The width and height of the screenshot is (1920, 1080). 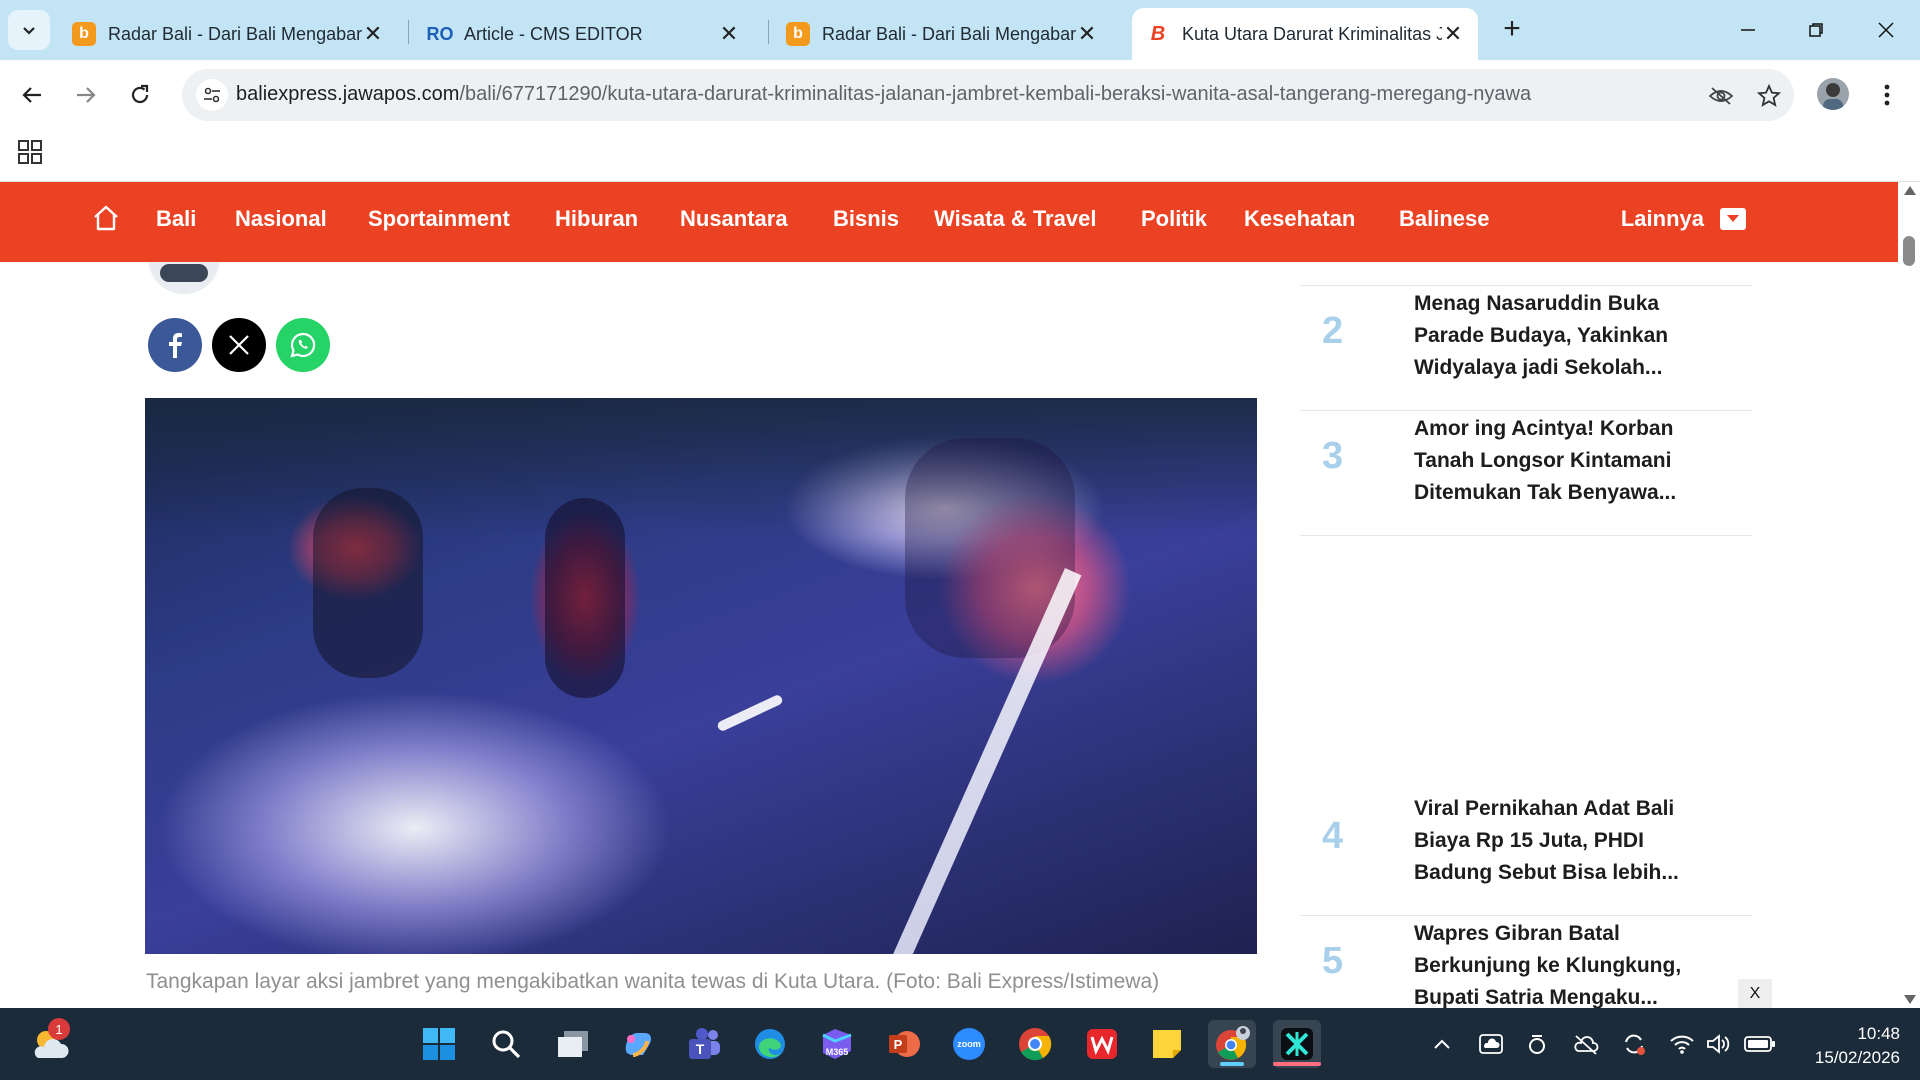 I want to click on cloud-sync-icon, so click(x=1491, y=1044).